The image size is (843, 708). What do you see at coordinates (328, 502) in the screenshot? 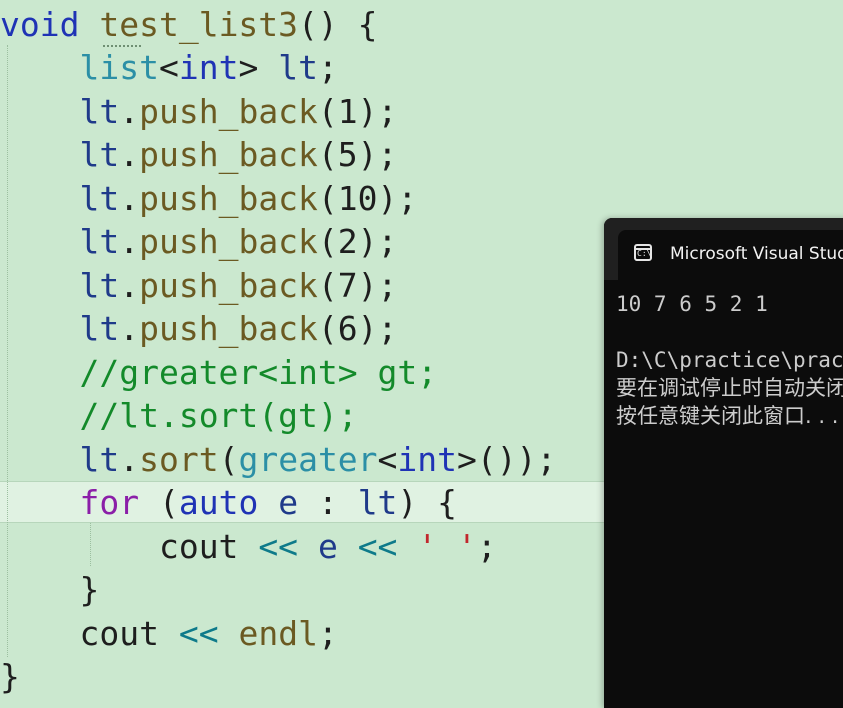
I see `code-token: :` at bounding box center [328, 502].